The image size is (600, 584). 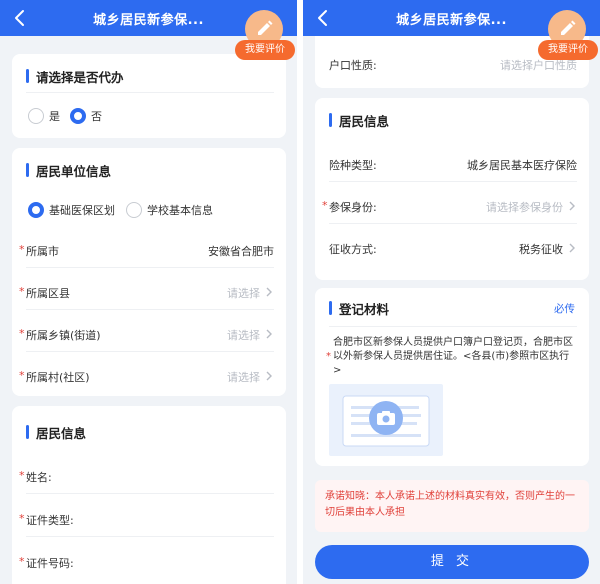 I want to click on field-village: * 所属村(社区) 请选择, so click(x=146, y=376).